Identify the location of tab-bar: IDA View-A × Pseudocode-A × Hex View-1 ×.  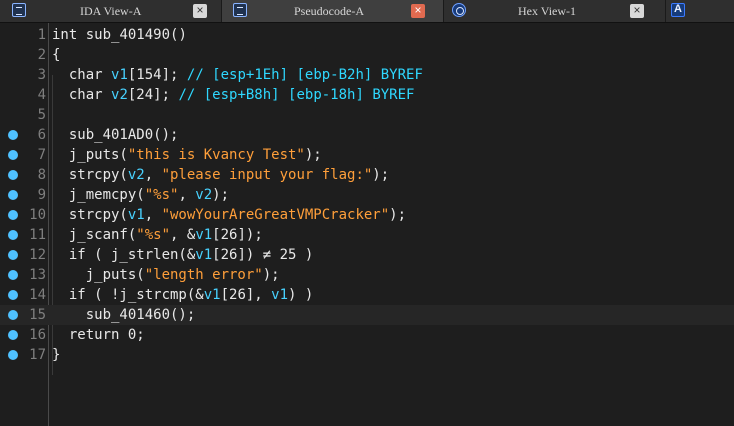
(367, 11).